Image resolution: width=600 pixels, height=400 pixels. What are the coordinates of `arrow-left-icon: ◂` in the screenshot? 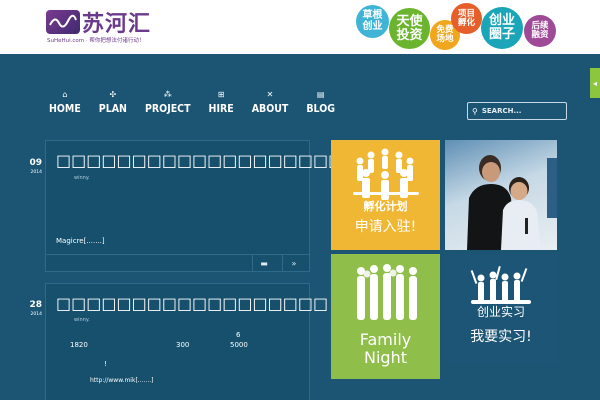 It's located at (594, 83).